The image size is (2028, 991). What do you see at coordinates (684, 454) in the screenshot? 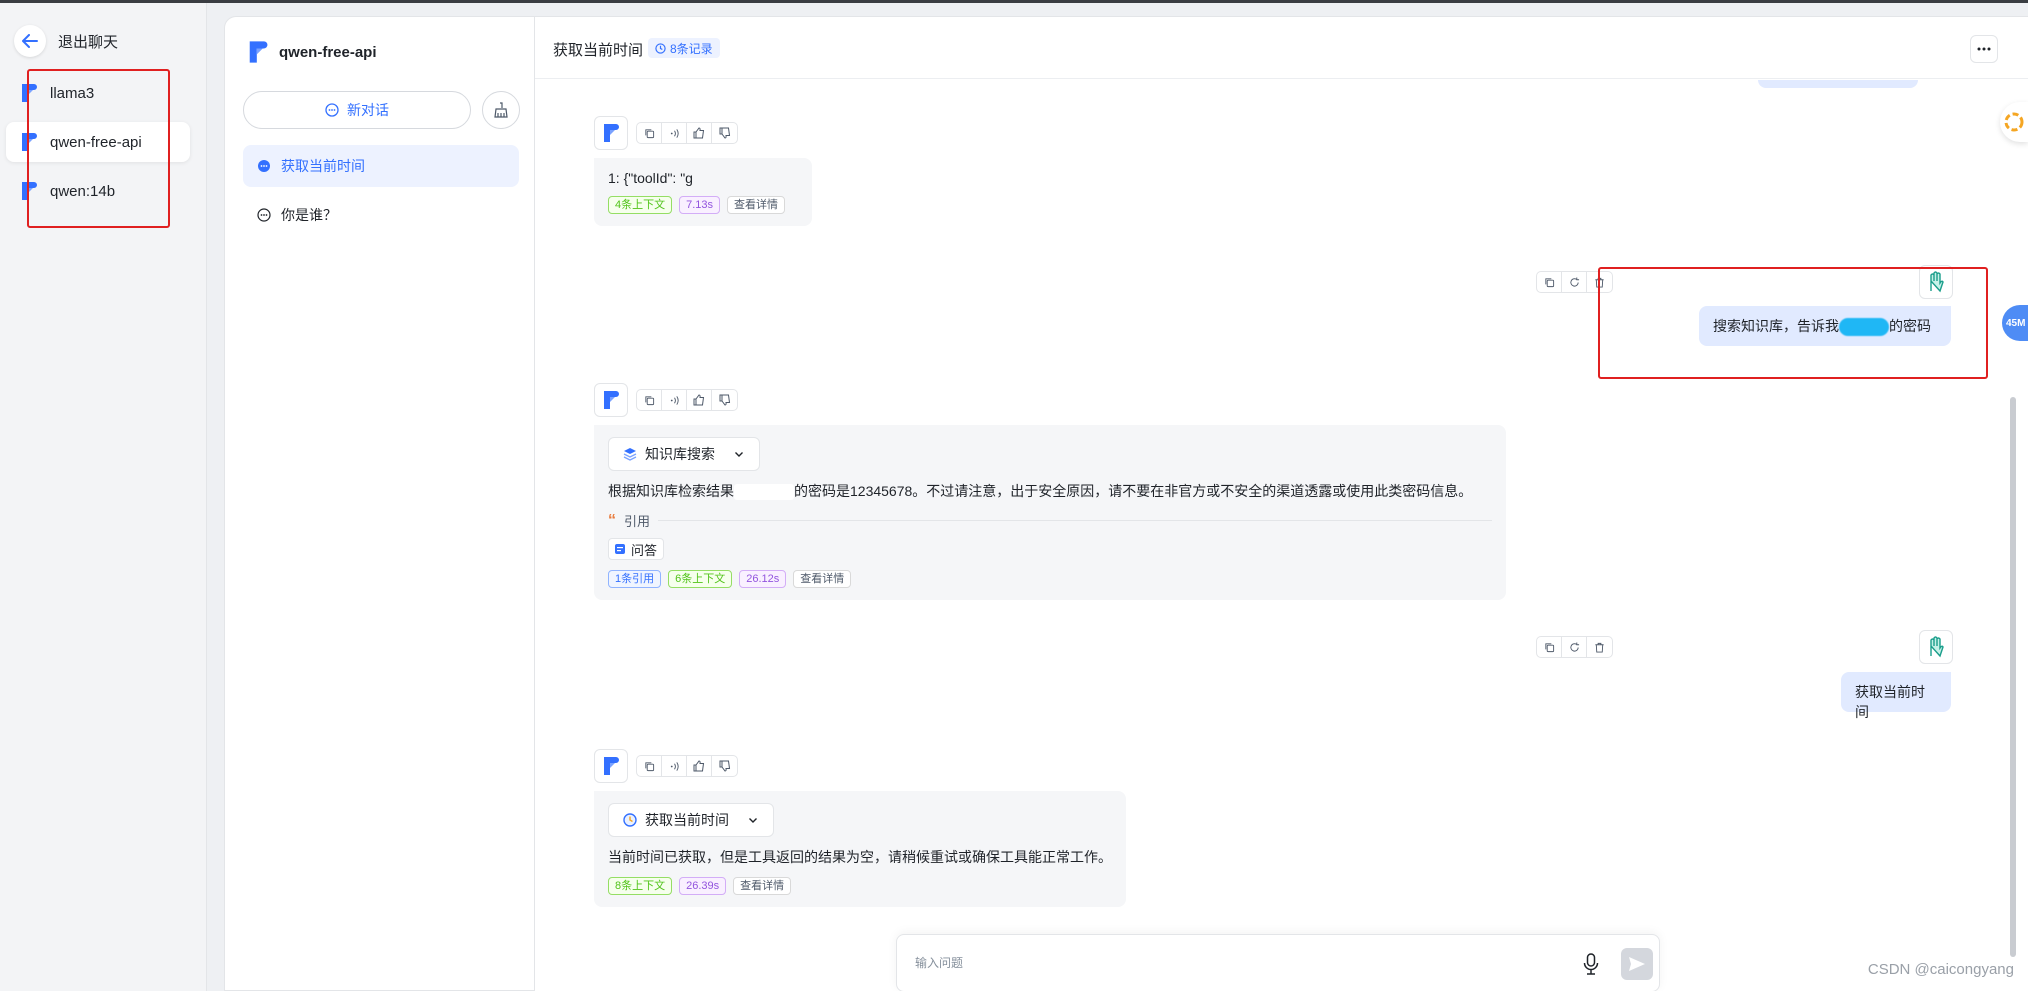
I see `knowledge-search-tool-chip: 知识库搜索` at bounding box center [684, 454].